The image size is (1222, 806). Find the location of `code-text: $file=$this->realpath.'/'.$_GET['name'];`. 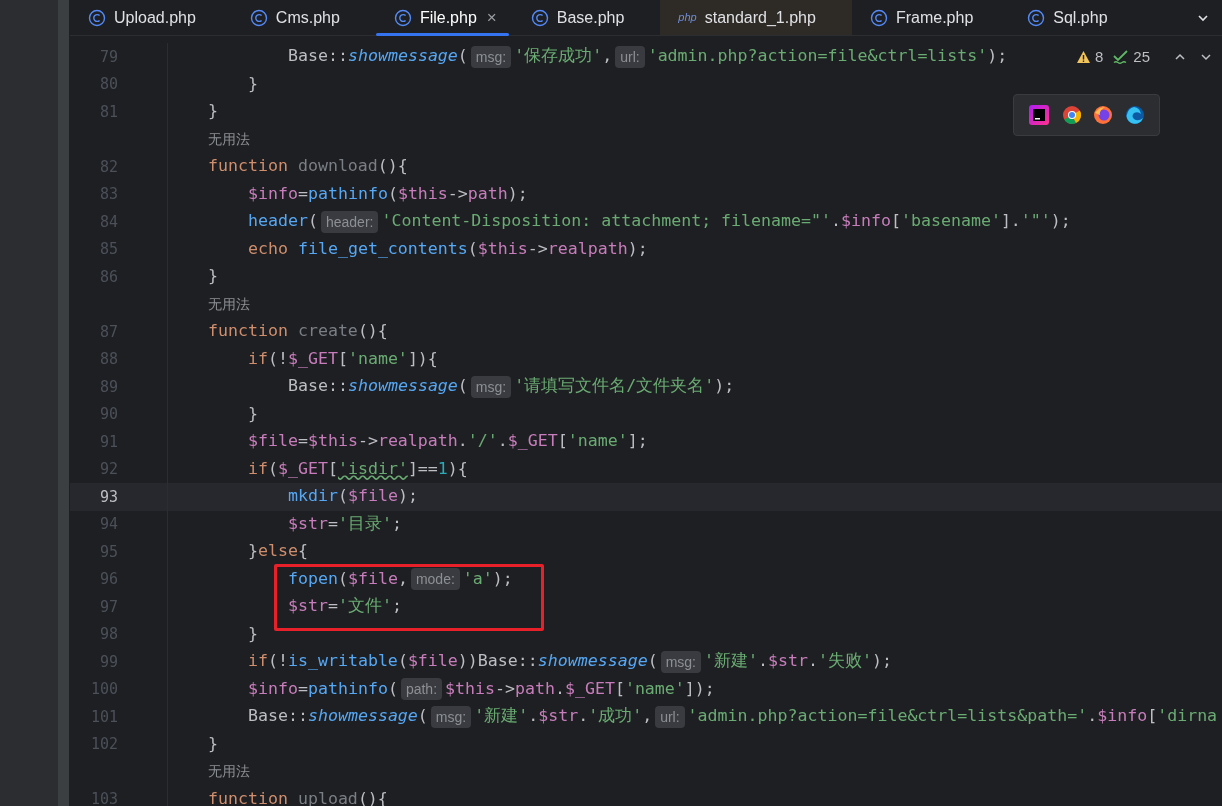

code-text: $file=$this->realpath.'/'.$_GET['name']; is located at coordinates (448, 441).